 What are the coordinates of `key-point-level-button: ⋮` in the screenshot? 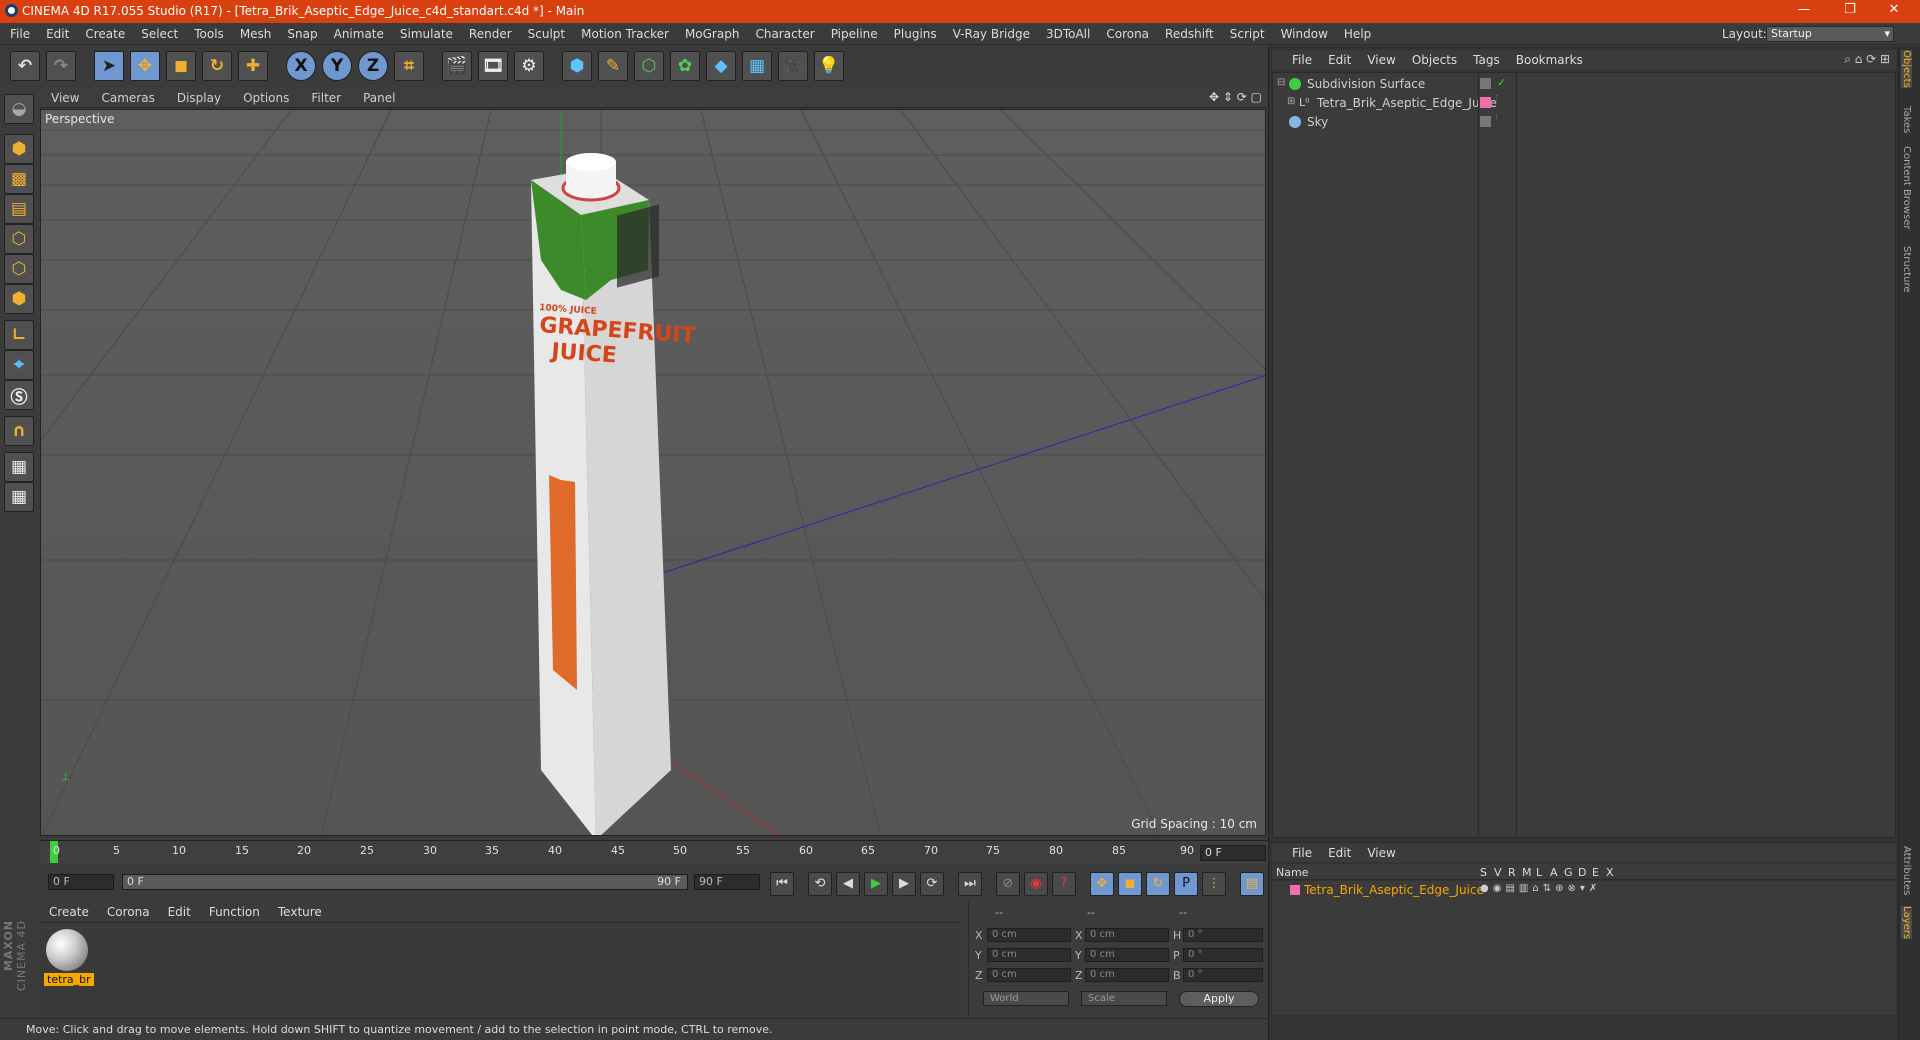 It's located at (1214, 884).